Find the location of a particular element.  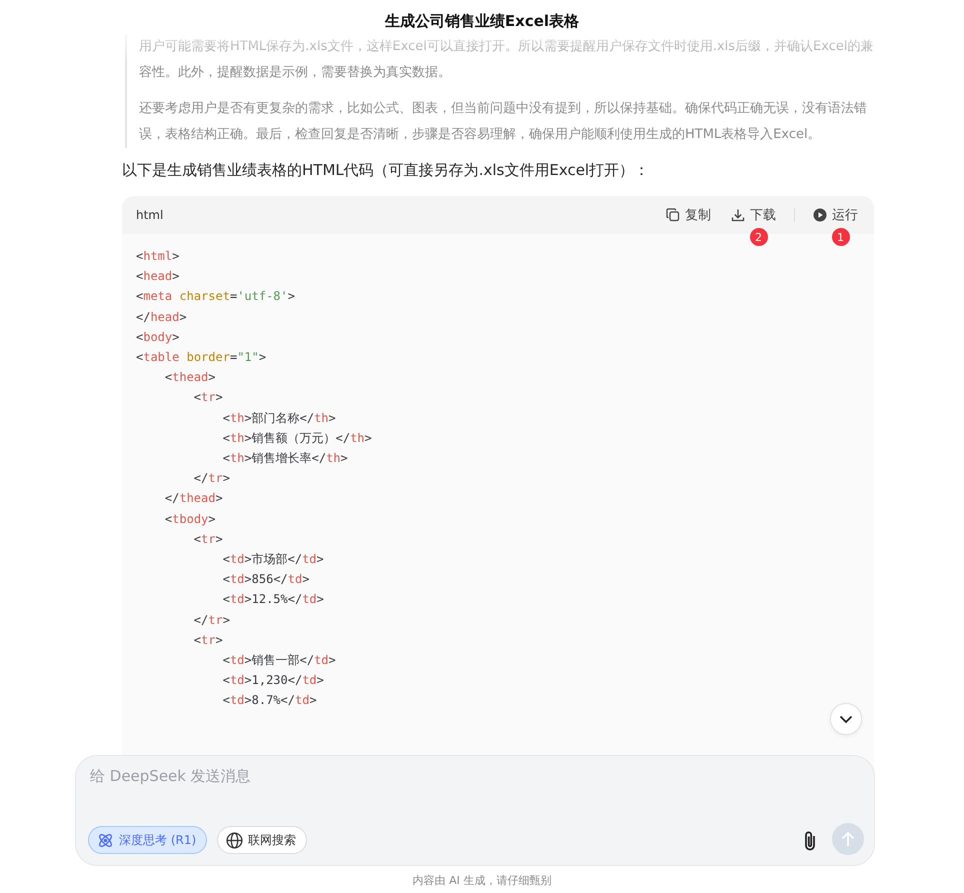

answer-text: 以下是生成销售业绩表格的HTML代码（可直接另存为.xls文件用Excel打开）： is located at coordinates (386, 170).